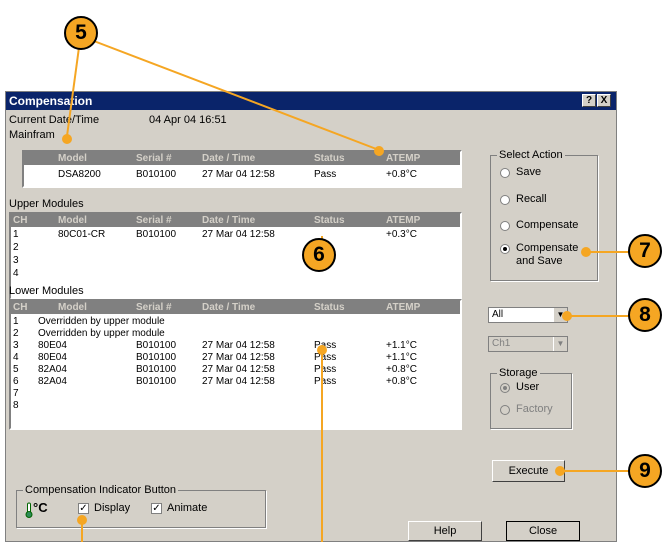 The width and height of the screenshot is (666, 542). Describe the element at coordinates (232, 94) in the screenshot. I see `callout-line-5b` at that location.